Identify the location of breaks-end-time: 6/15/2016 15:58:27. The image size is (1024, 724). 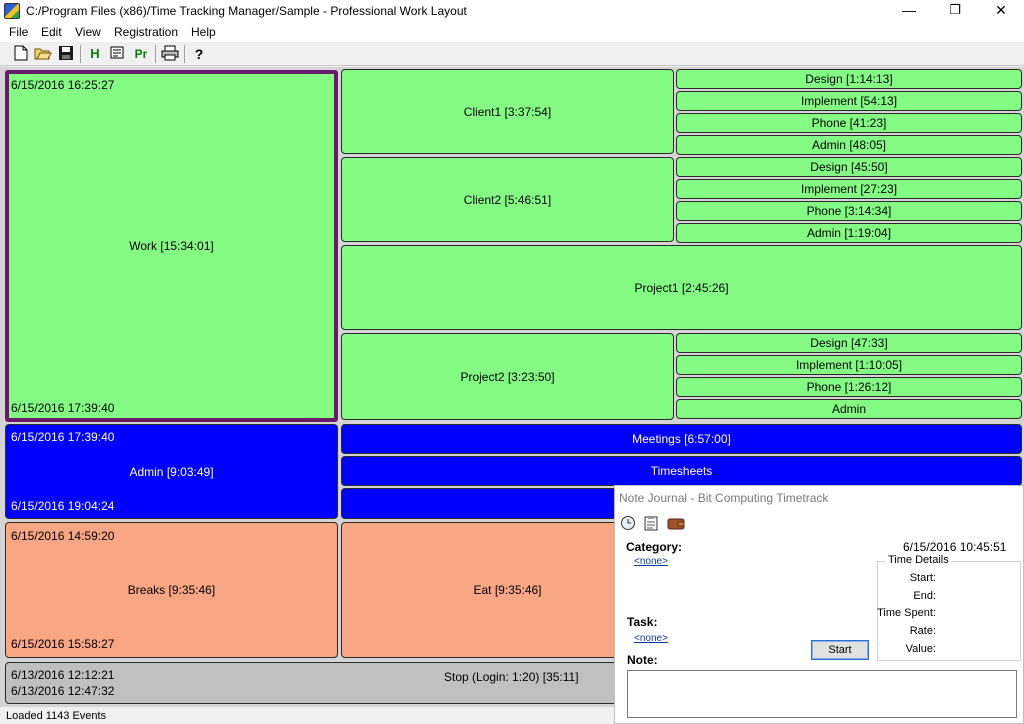
(63, 644).